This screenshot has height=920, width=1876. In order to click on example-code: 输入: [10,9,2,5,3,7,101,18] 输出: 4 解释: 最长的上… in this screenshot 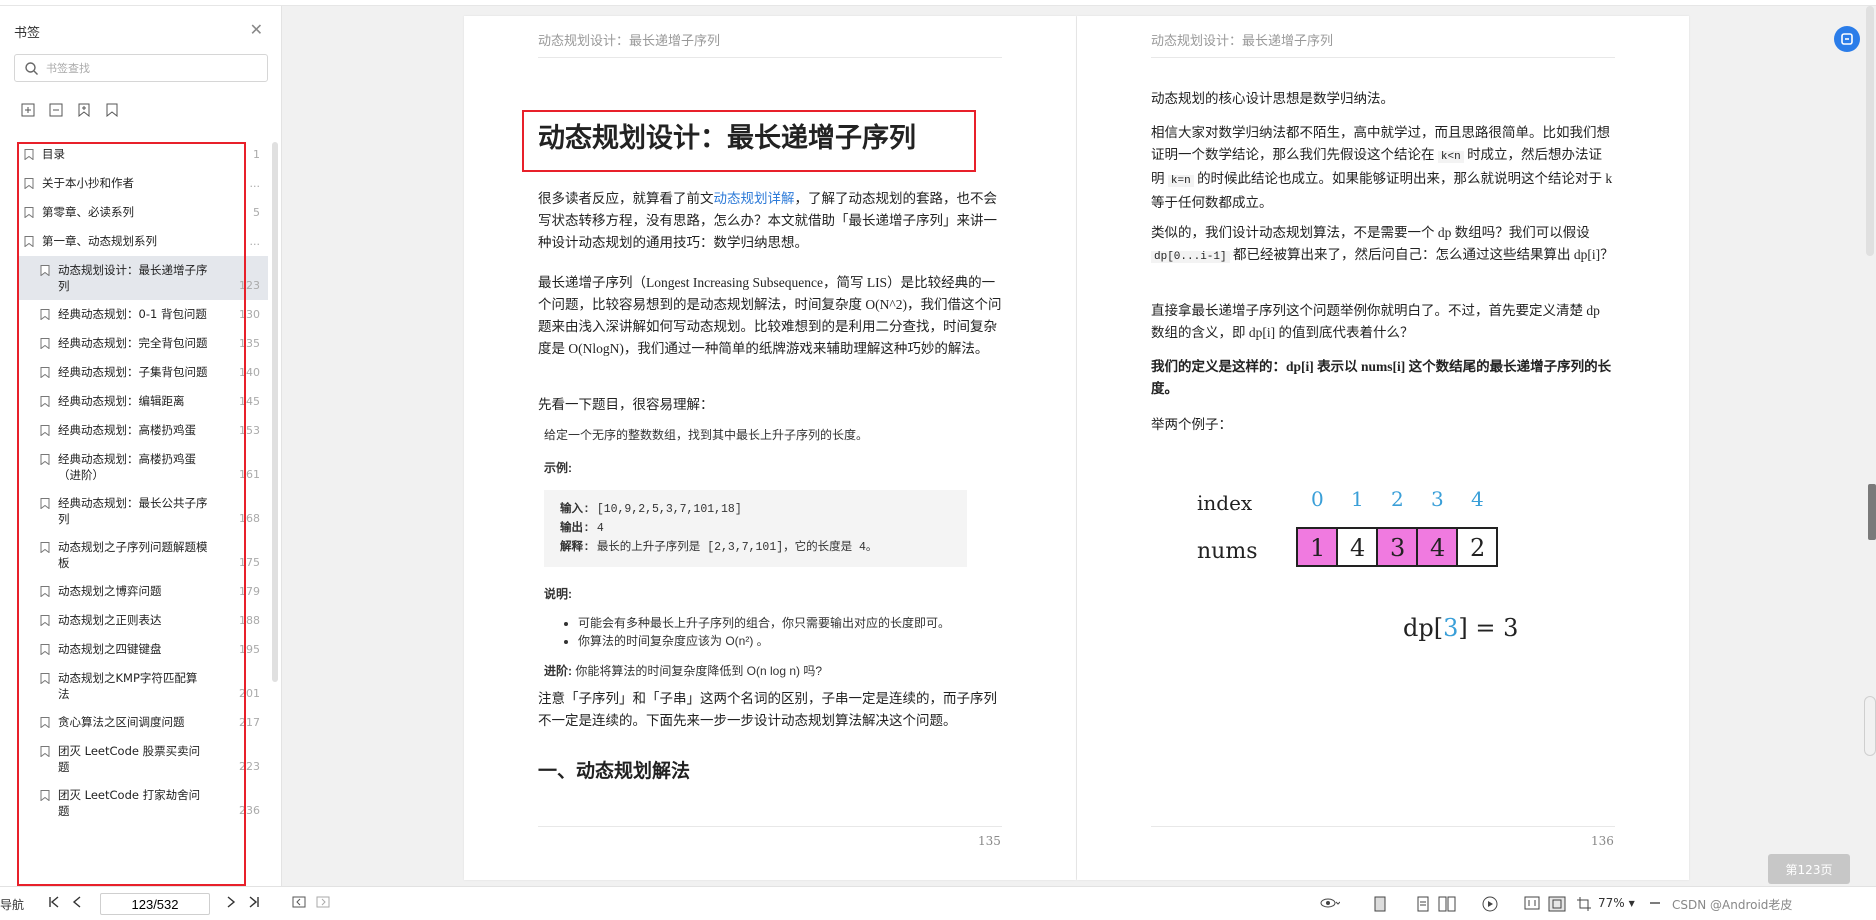, I will do `click(755, 528)`.